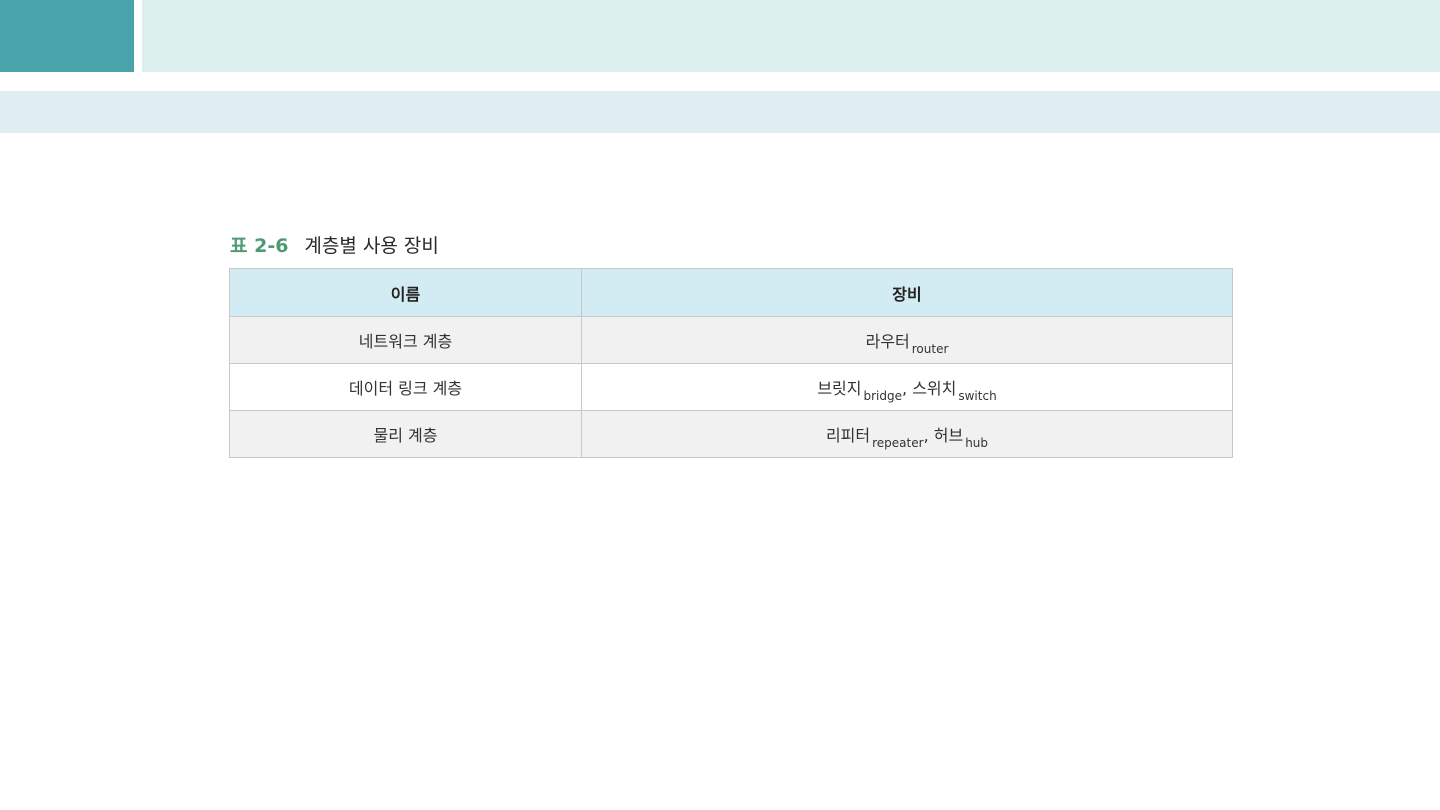  What do you see at coordinates (791, 36) in the screenshot?
I see `header-band` at bounding box center [791, 36].